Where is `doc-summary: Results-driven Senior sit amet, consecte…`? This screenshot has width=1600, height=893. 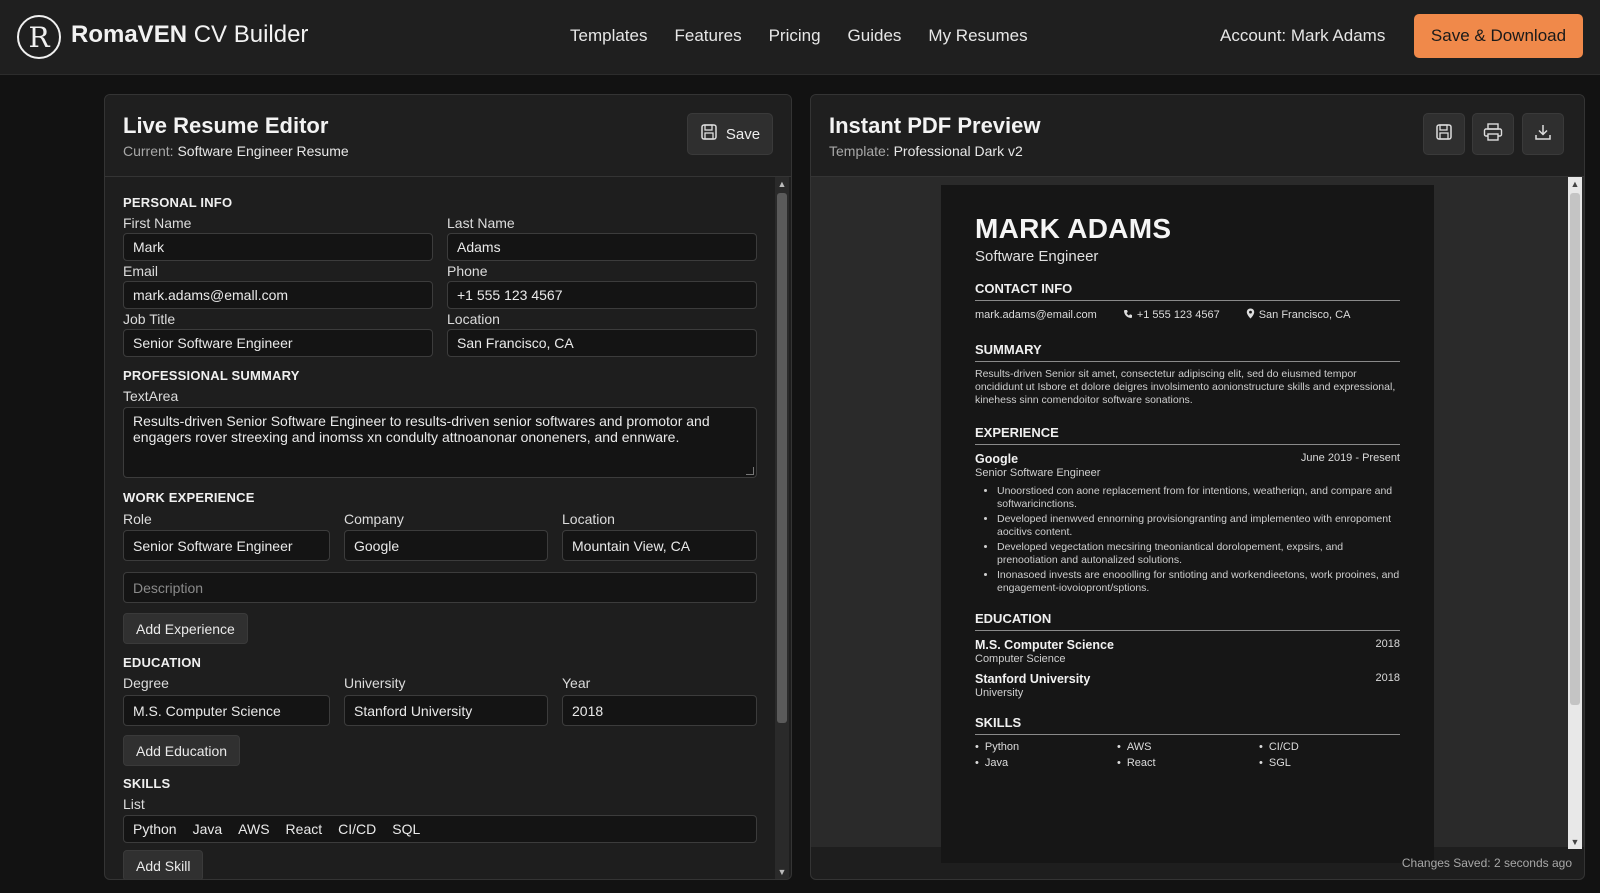 doc-summary: Results-driven Senior sit amet, consecte… is located at coordinates (1185, 387).